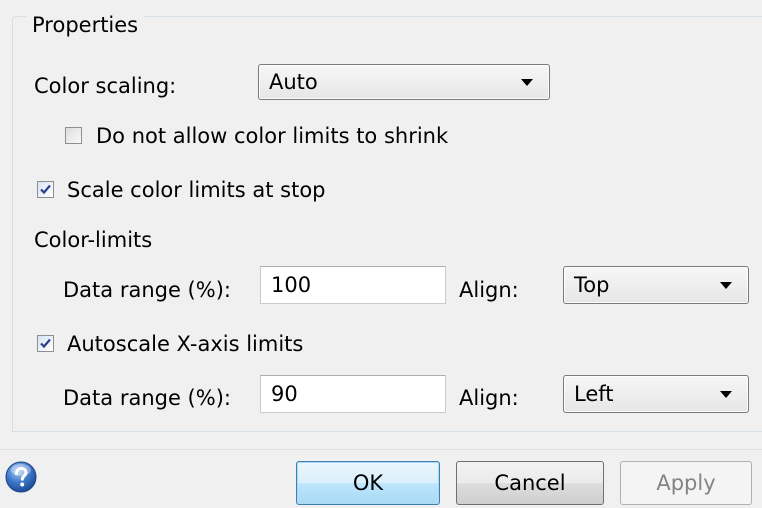  What do you see at coordinates (293, 82) in the screenshot?
I see `color-scaling-value: Auto` at bounding box center [293, 82].